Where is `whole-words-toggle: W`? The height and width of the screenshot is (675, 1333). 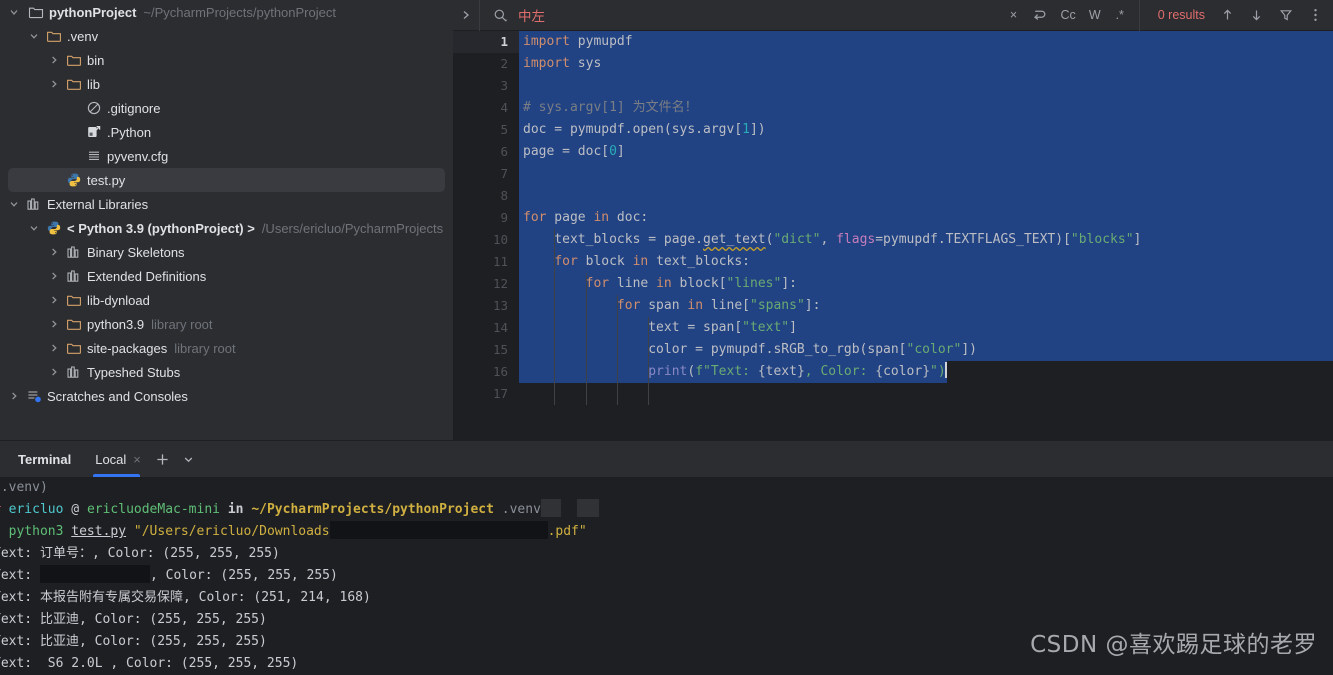 whole-words-toggle: W is located at coordinates (1095, 15).